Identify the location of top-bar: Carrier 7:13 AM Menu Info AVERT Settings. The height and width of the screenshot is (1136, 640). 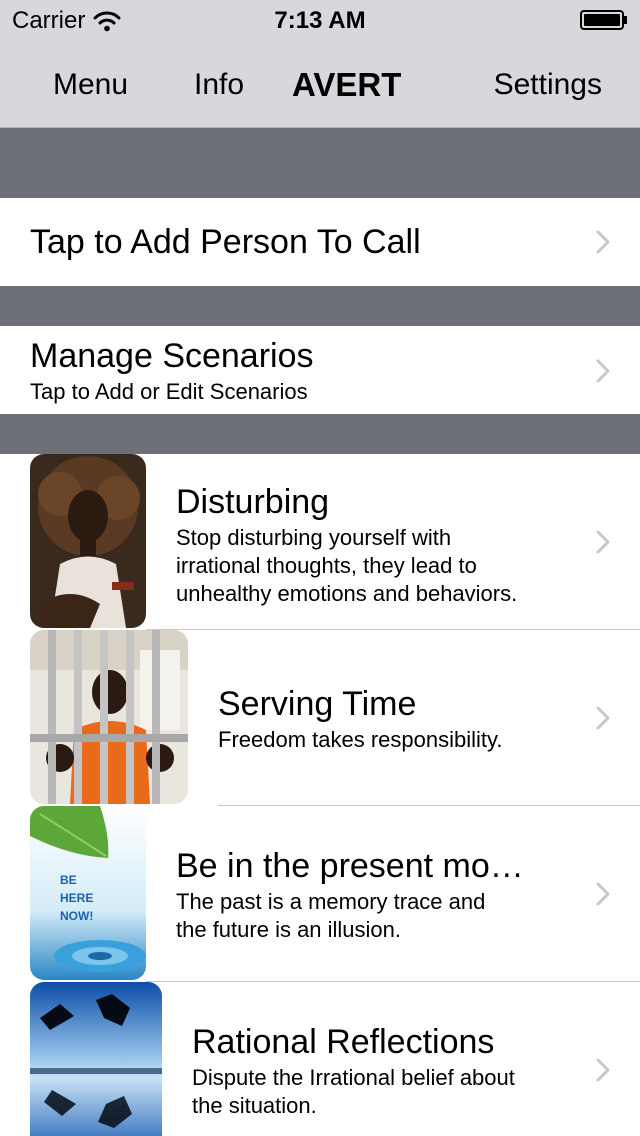
(320, 64).